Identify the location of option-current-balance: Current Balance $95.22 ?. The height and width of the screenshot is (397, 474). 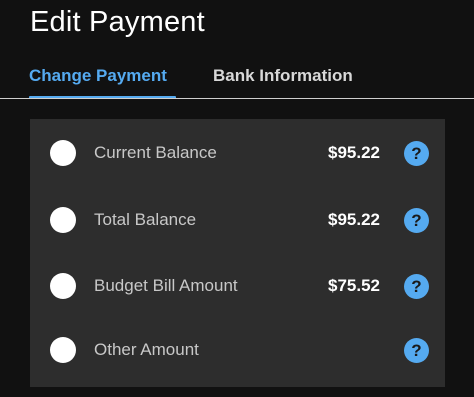
(237, 153).